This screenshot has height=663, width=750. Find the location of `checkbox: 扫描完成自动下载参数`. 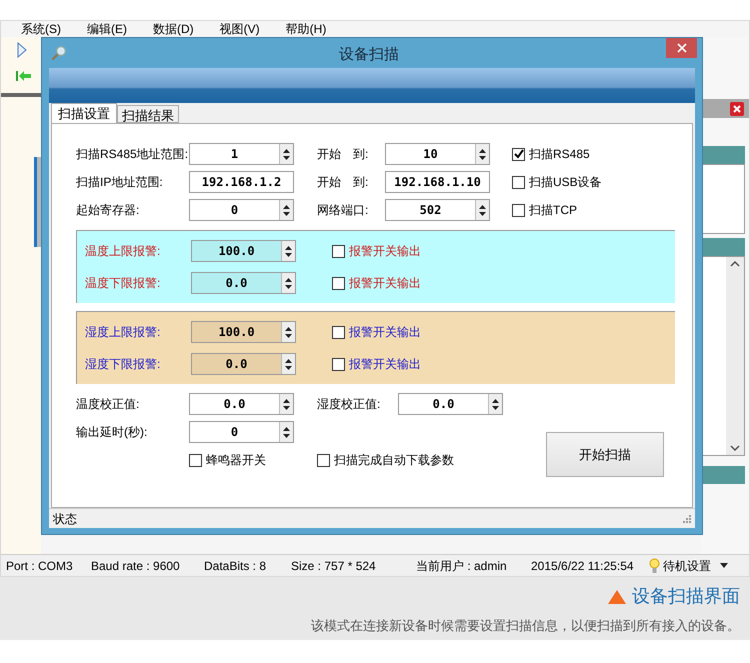

checkbox: 扫描完成自动下载参数 is located at coordinates (385, 460).